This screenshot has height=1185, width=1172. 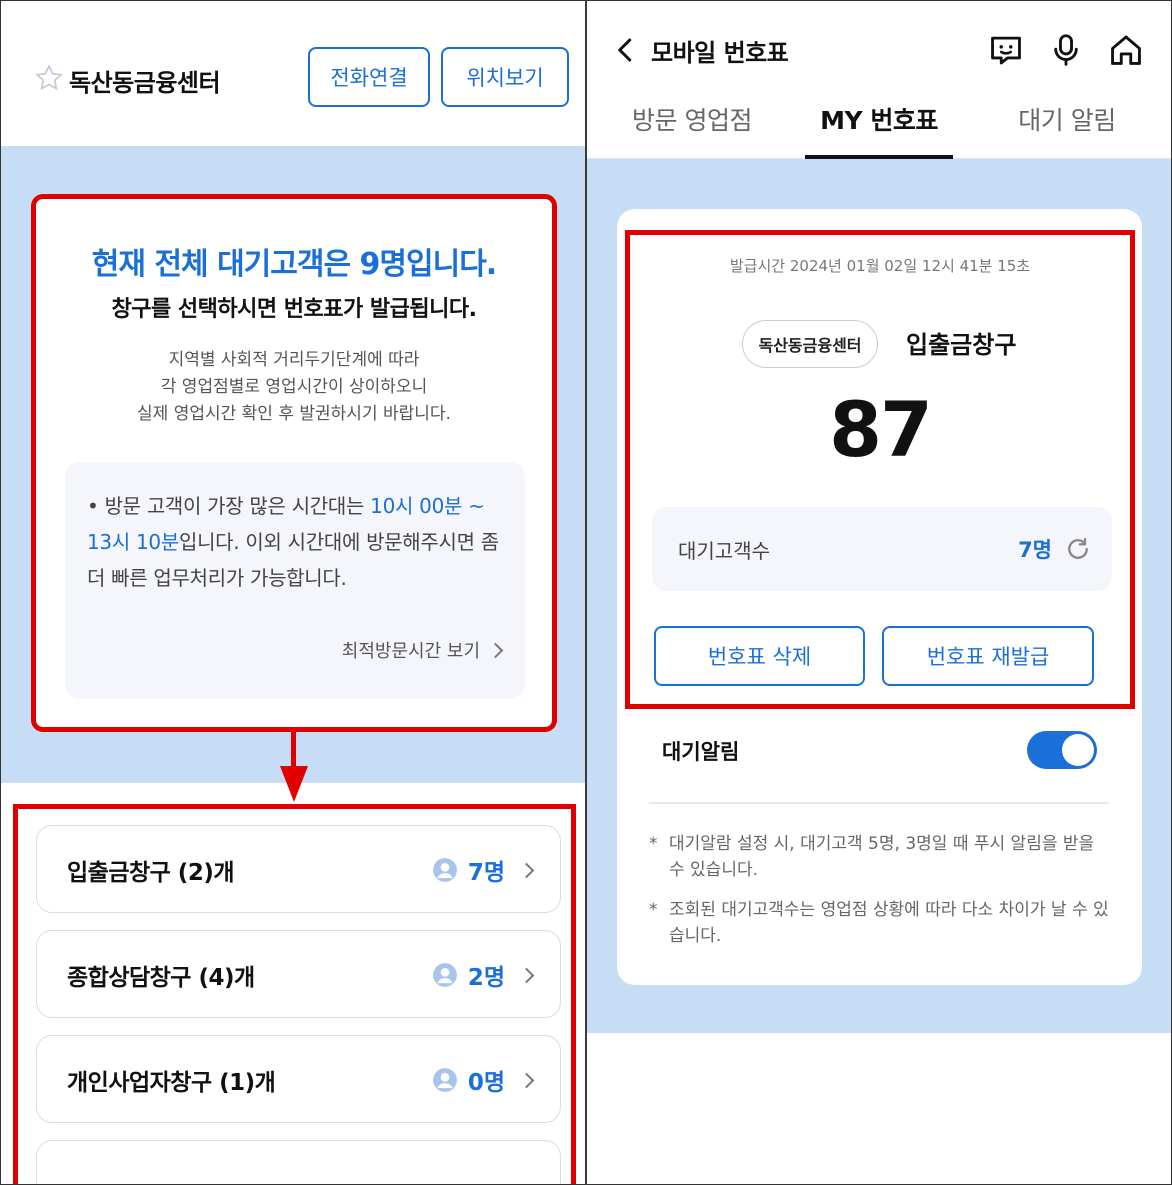 I want to click on count-note: * 조회된 대기고객수는 영업점 상황에 따라 다소 차이가 날 수 있습니다., so click(x=879, y=923).